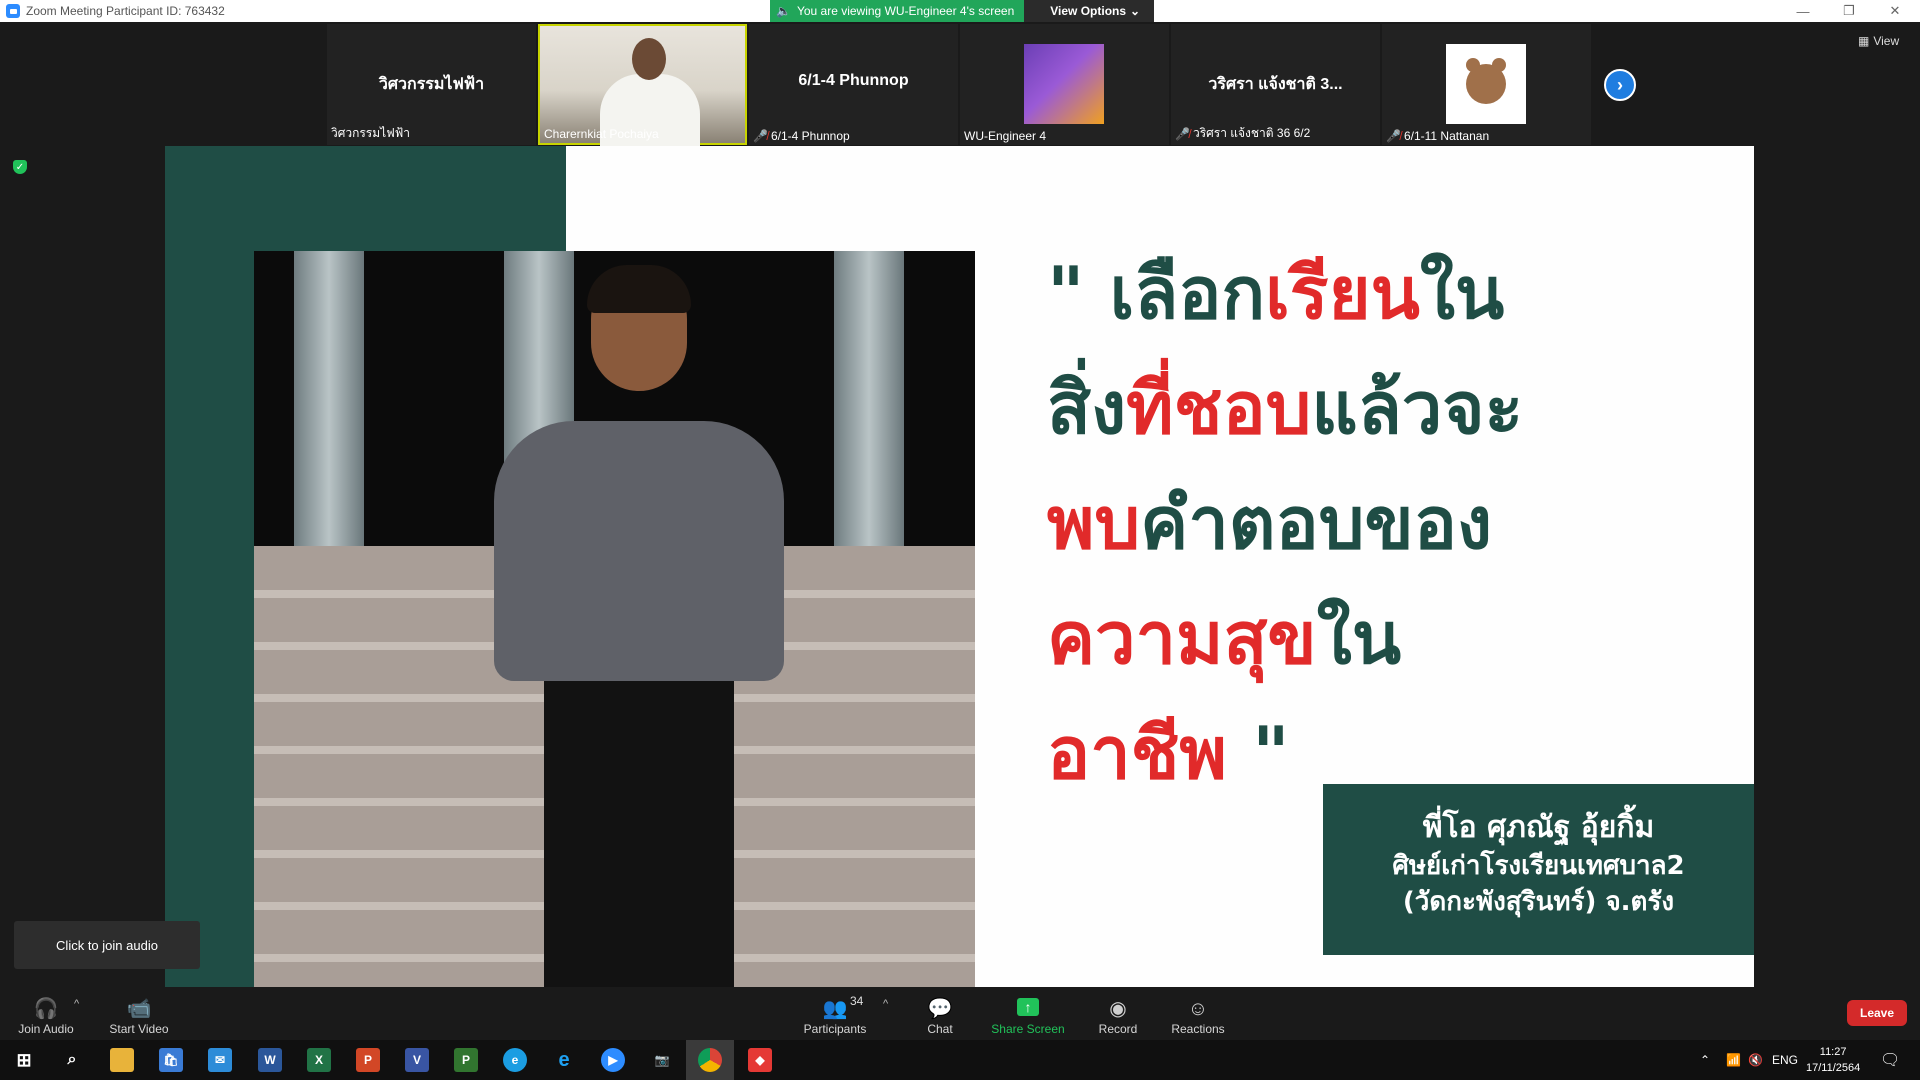 Image resolution: width=1920 pixels, height=1080 pixels. I want to click on quote-highlight: พบ, so click(1094, 523).